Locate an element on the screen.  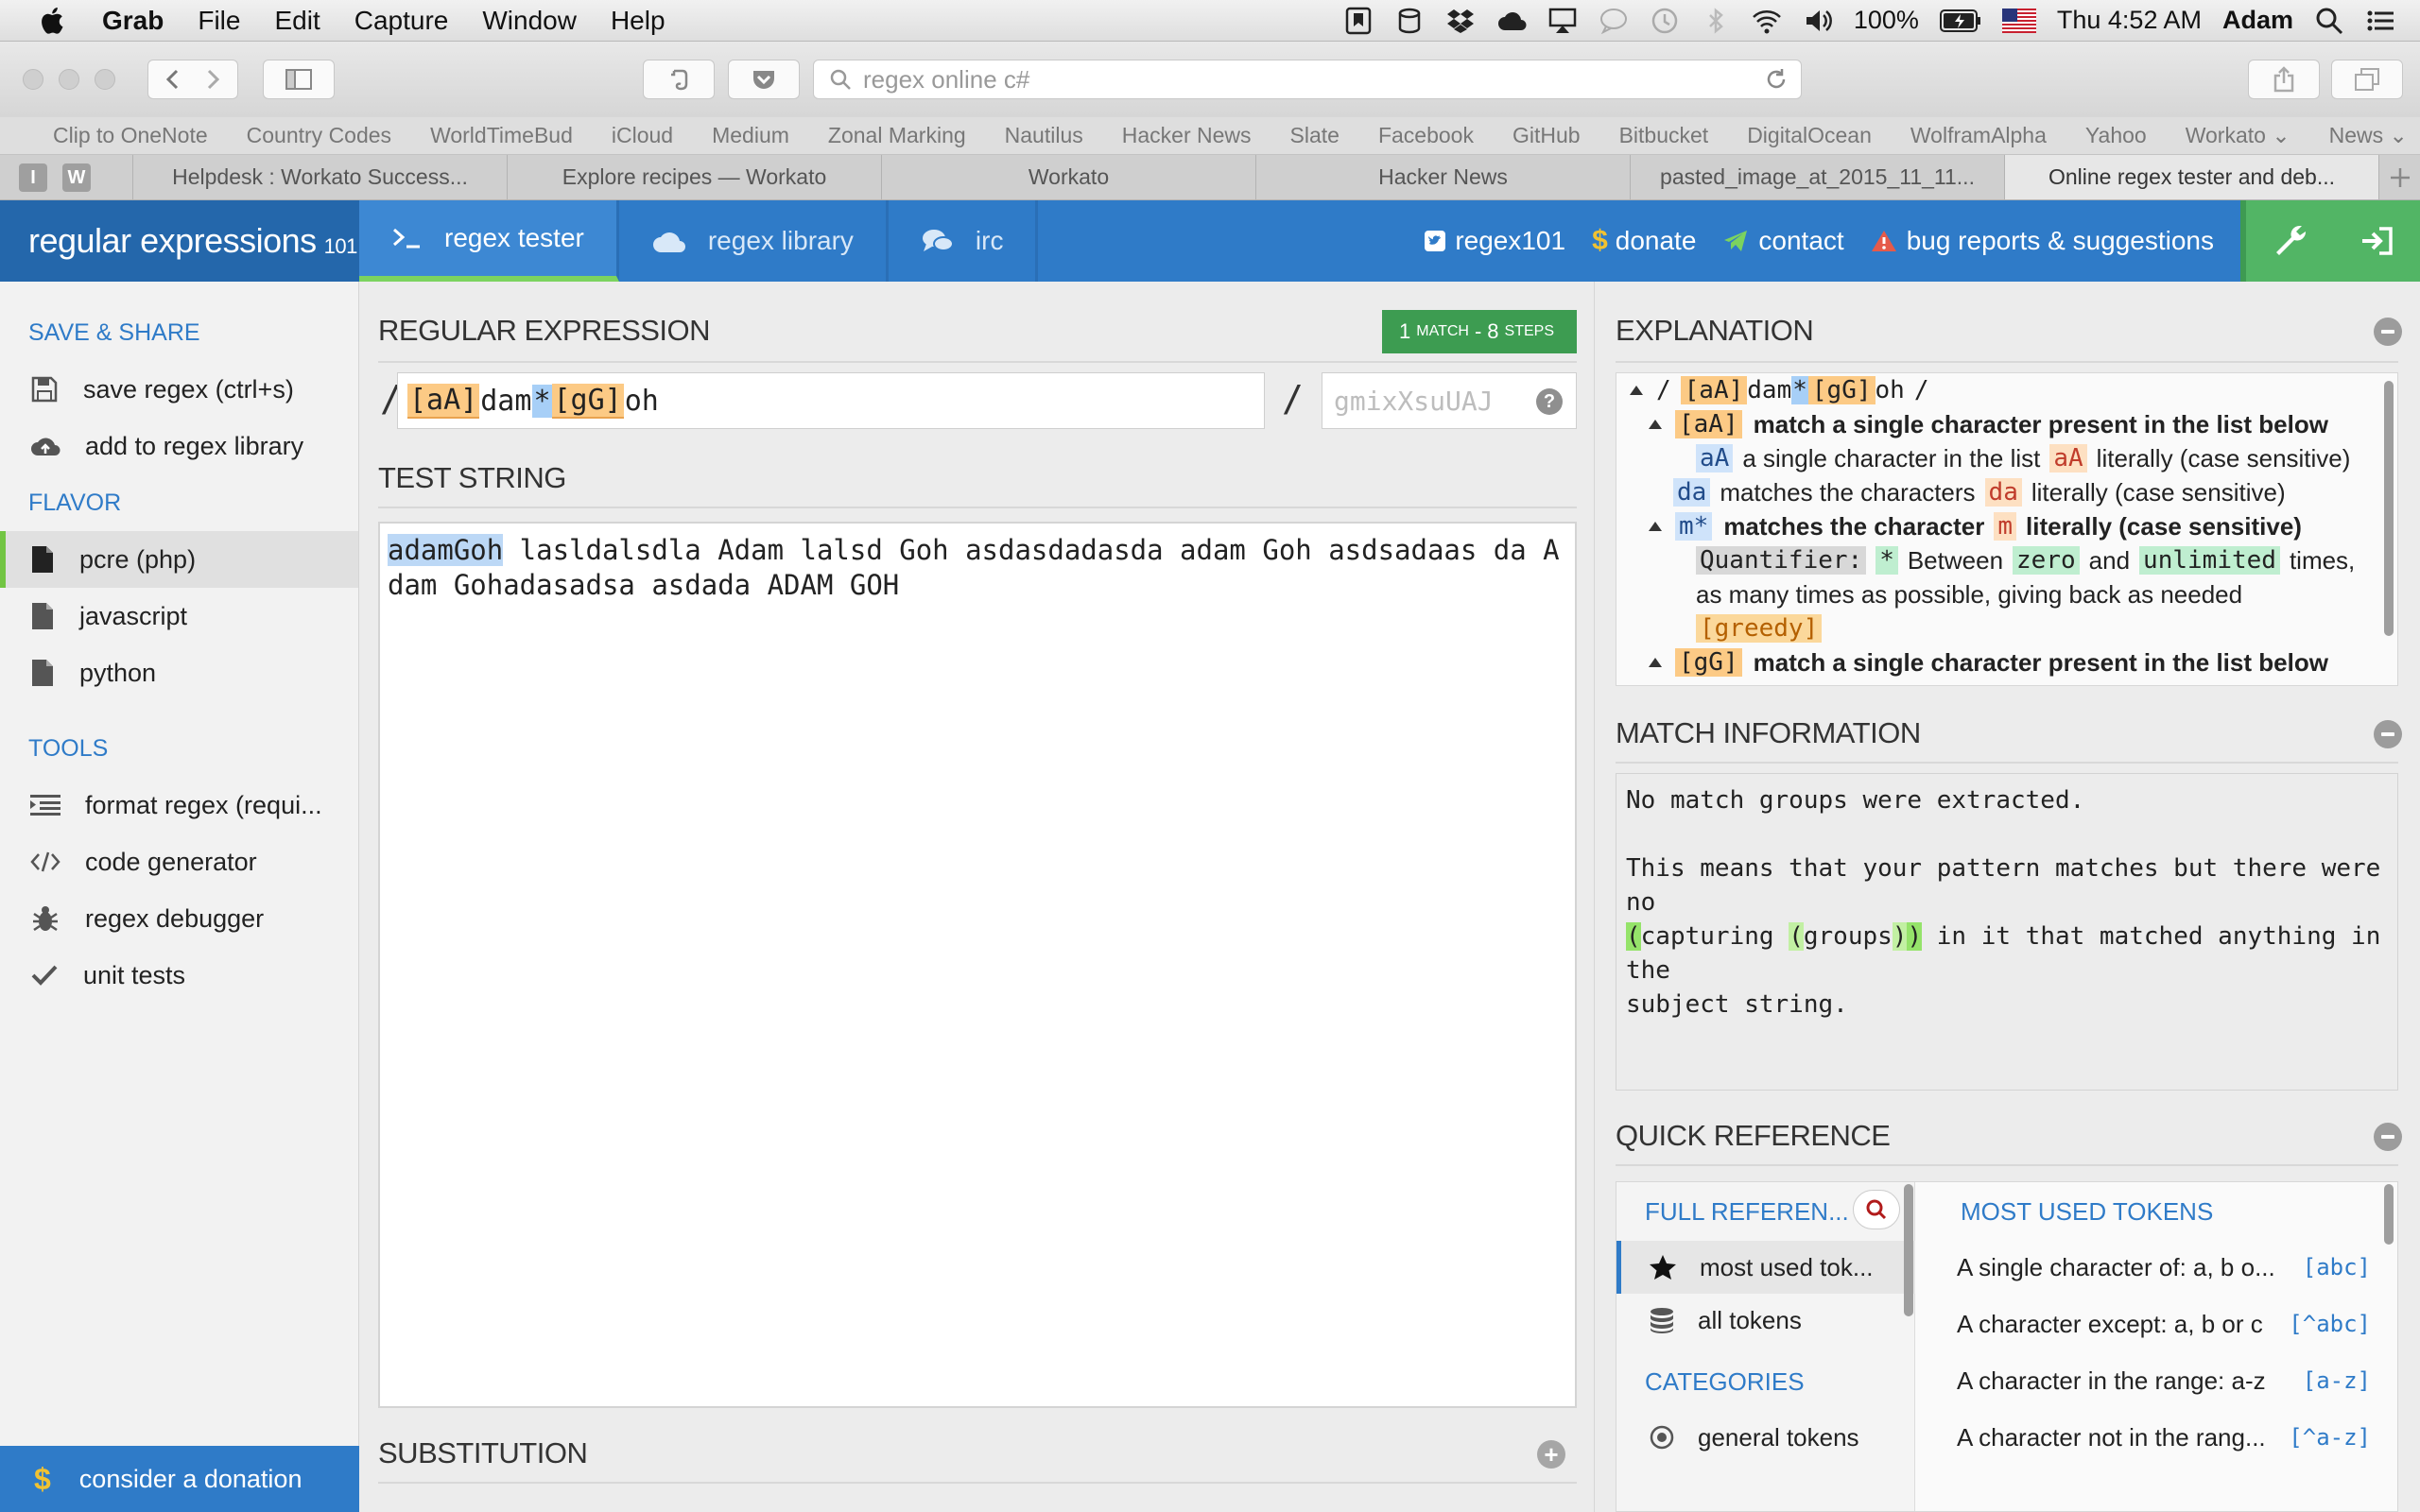
dropbox-icon is located at coordinates (1460, 21).